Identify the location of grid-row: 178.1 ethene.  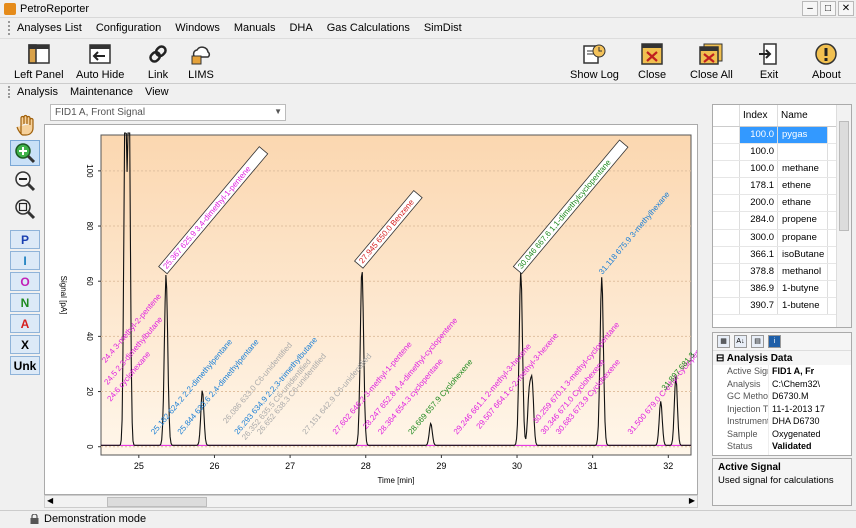
(782, 187).